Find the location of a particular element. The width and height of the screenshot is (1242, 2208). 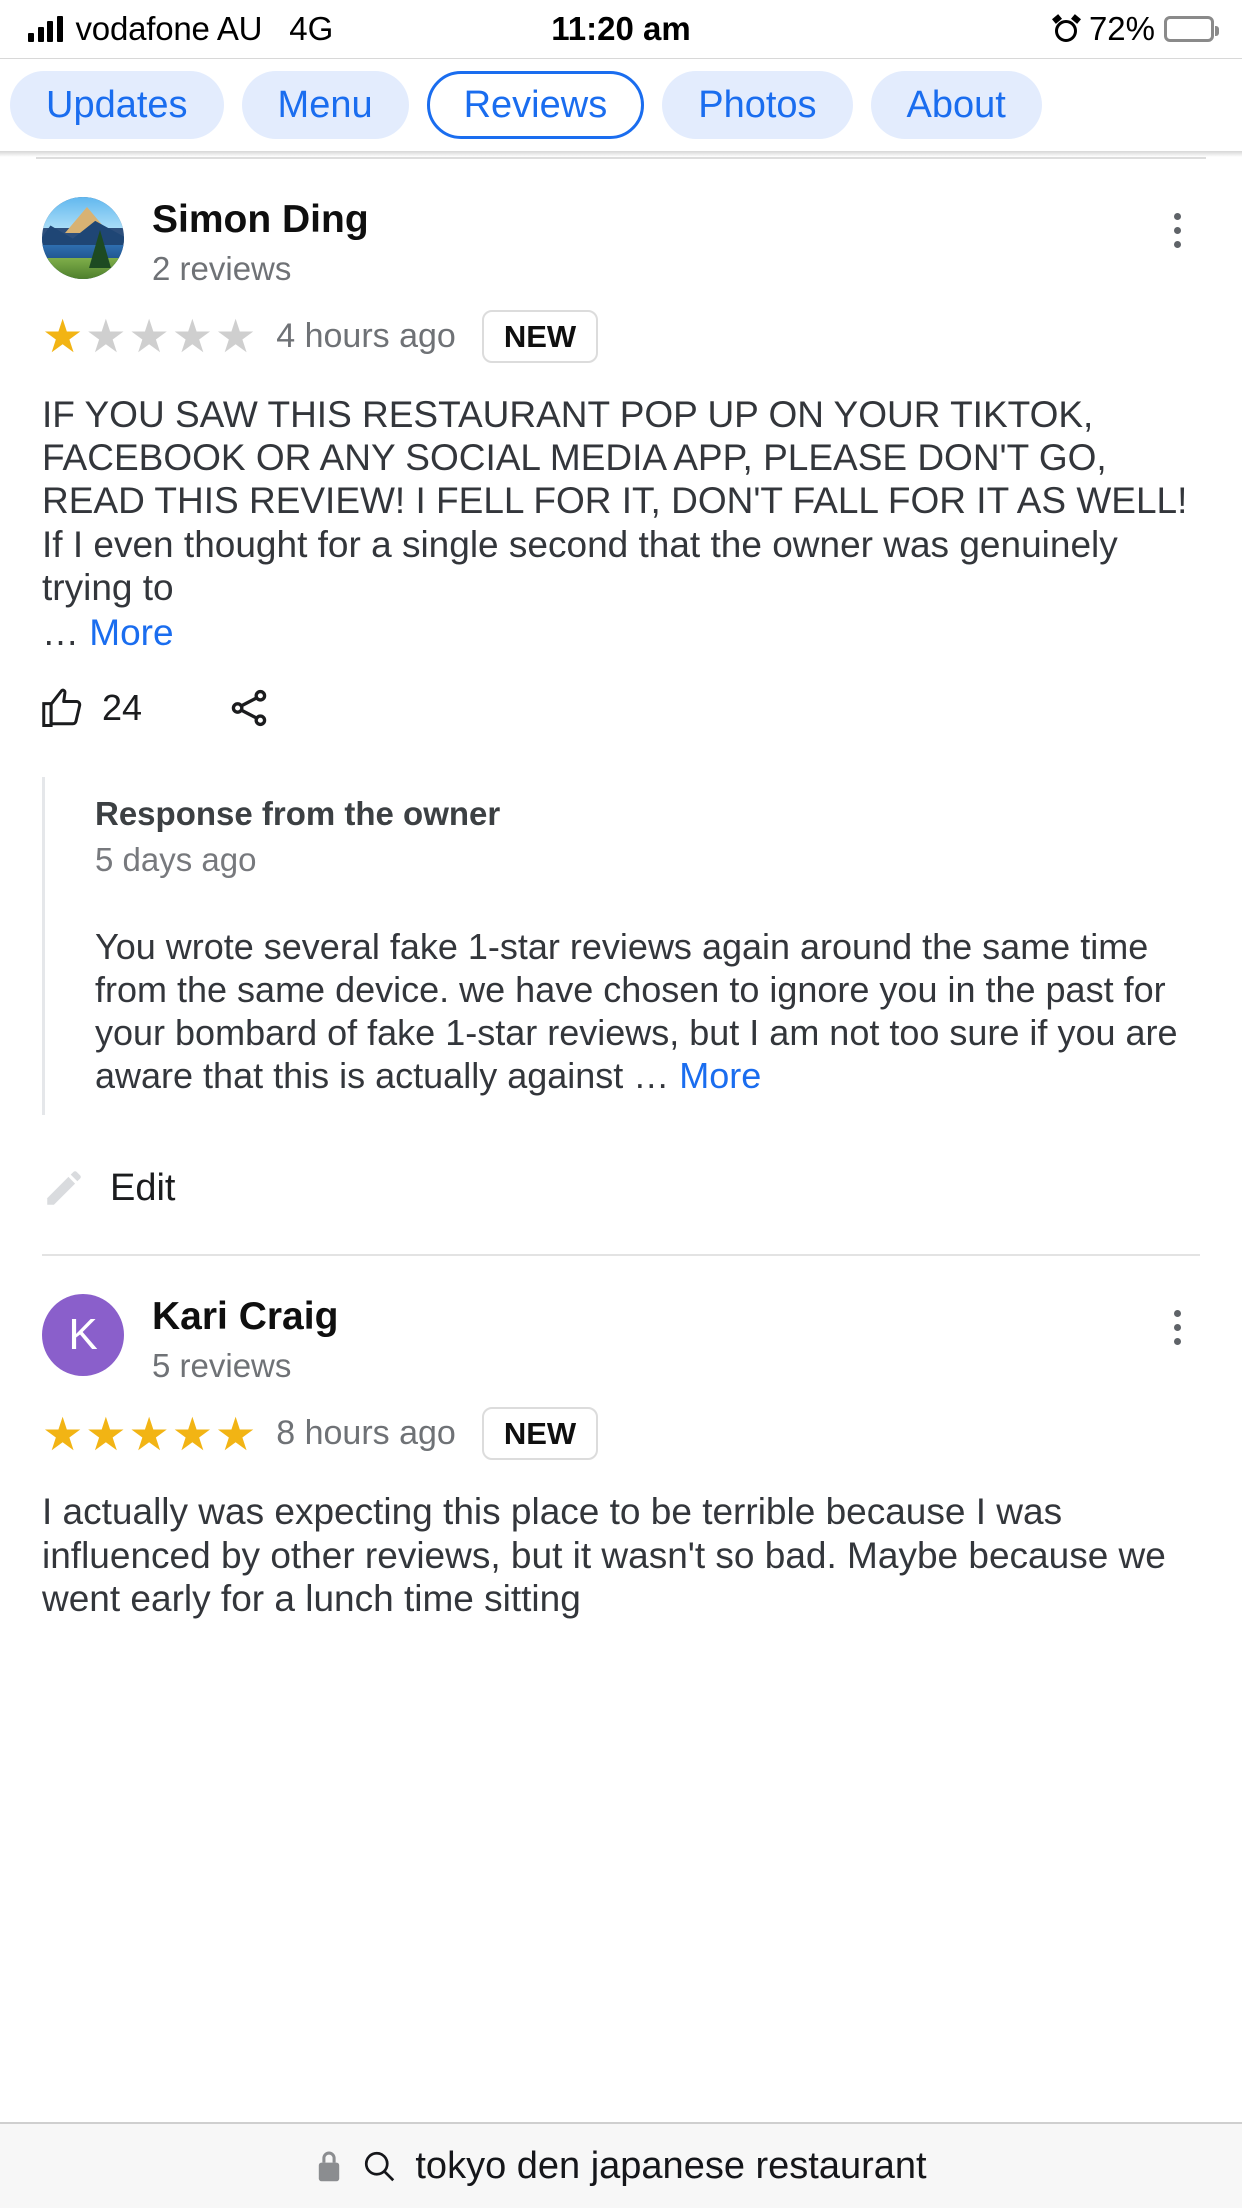

alarm-clock-icon is located at coordinates (1066, 28).